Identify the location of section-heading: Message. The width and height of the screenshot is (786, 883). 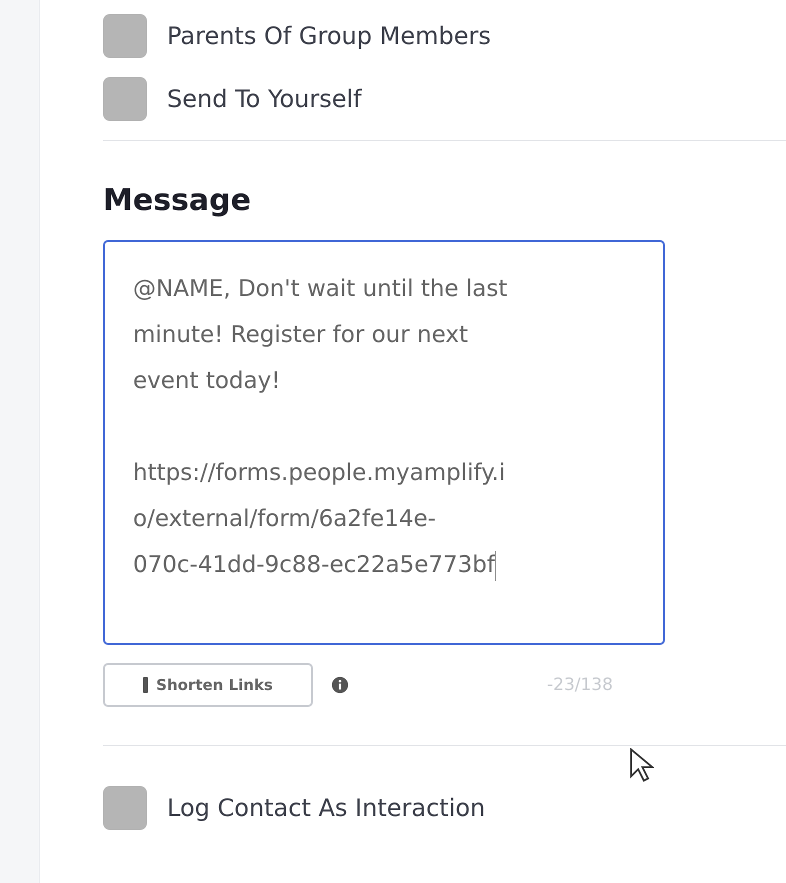
(177, 200).